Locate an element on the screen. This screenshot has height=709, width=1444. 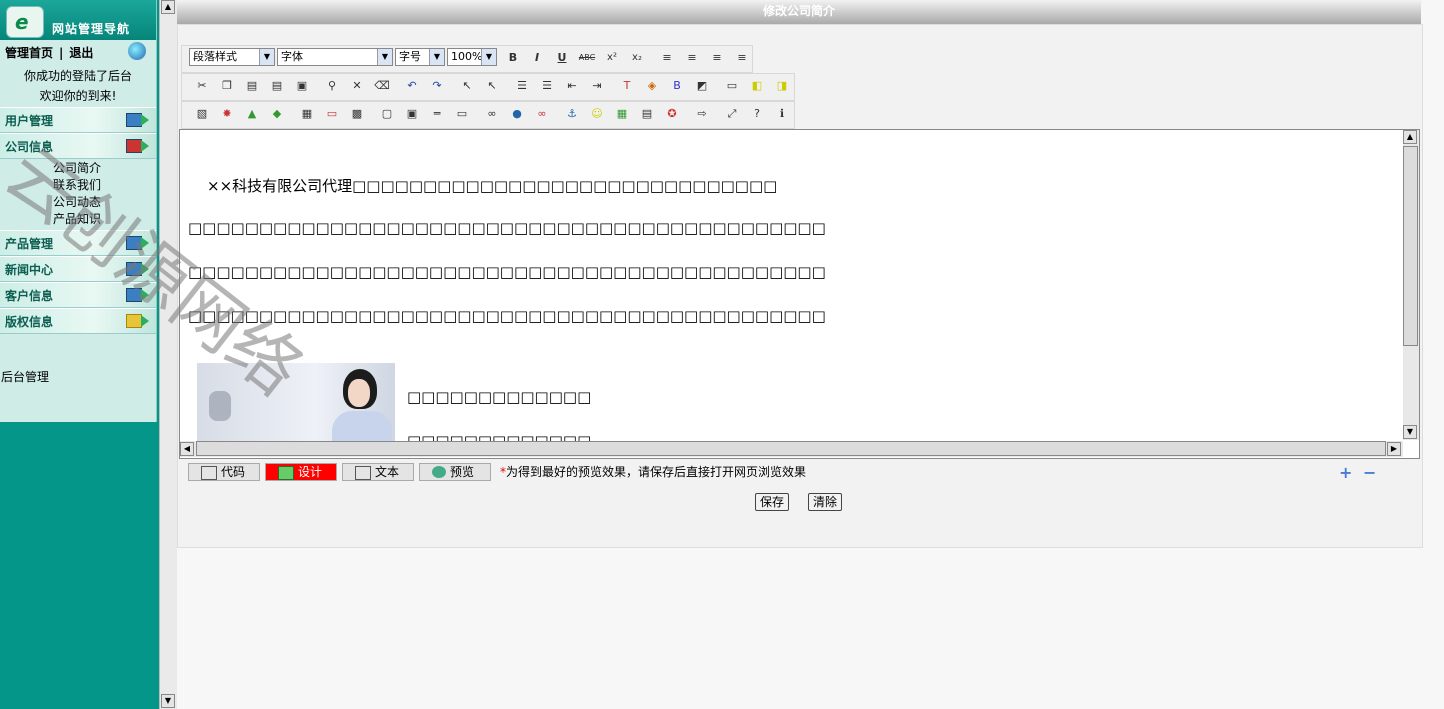
clear-button: 清除 is located at coordinates (825, 502).